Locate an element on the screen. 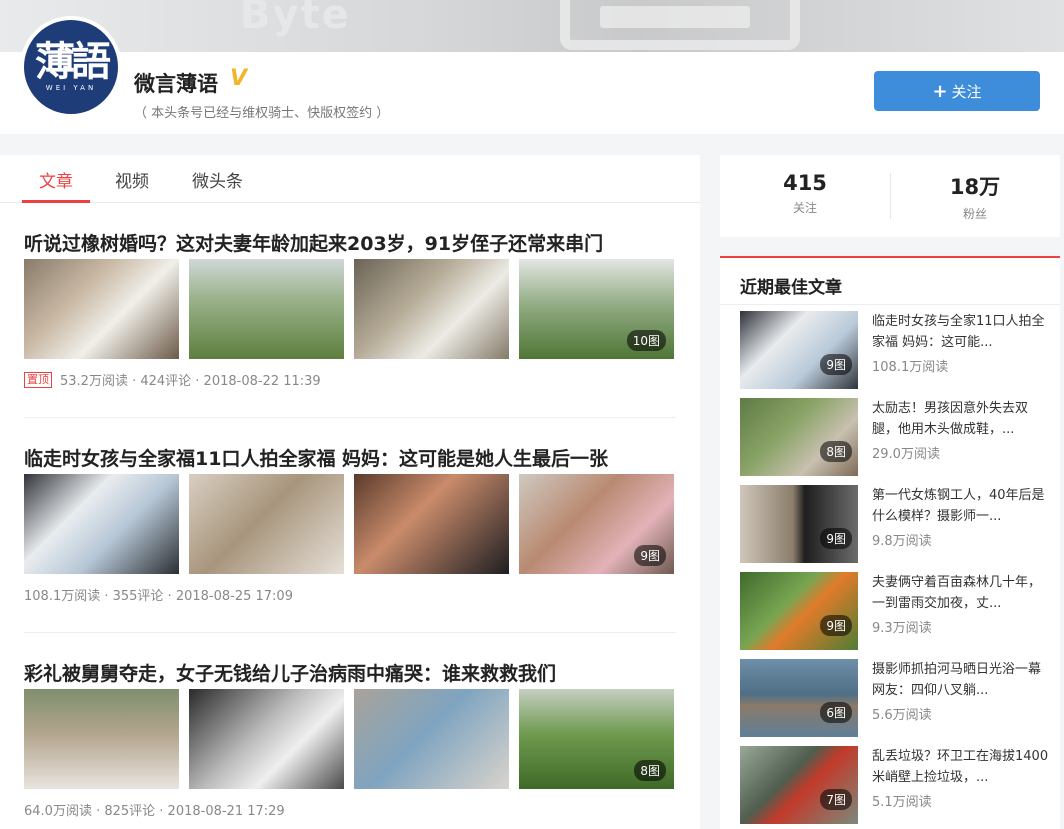  follow-button: + 关注 is located at coordinates (957, 91).